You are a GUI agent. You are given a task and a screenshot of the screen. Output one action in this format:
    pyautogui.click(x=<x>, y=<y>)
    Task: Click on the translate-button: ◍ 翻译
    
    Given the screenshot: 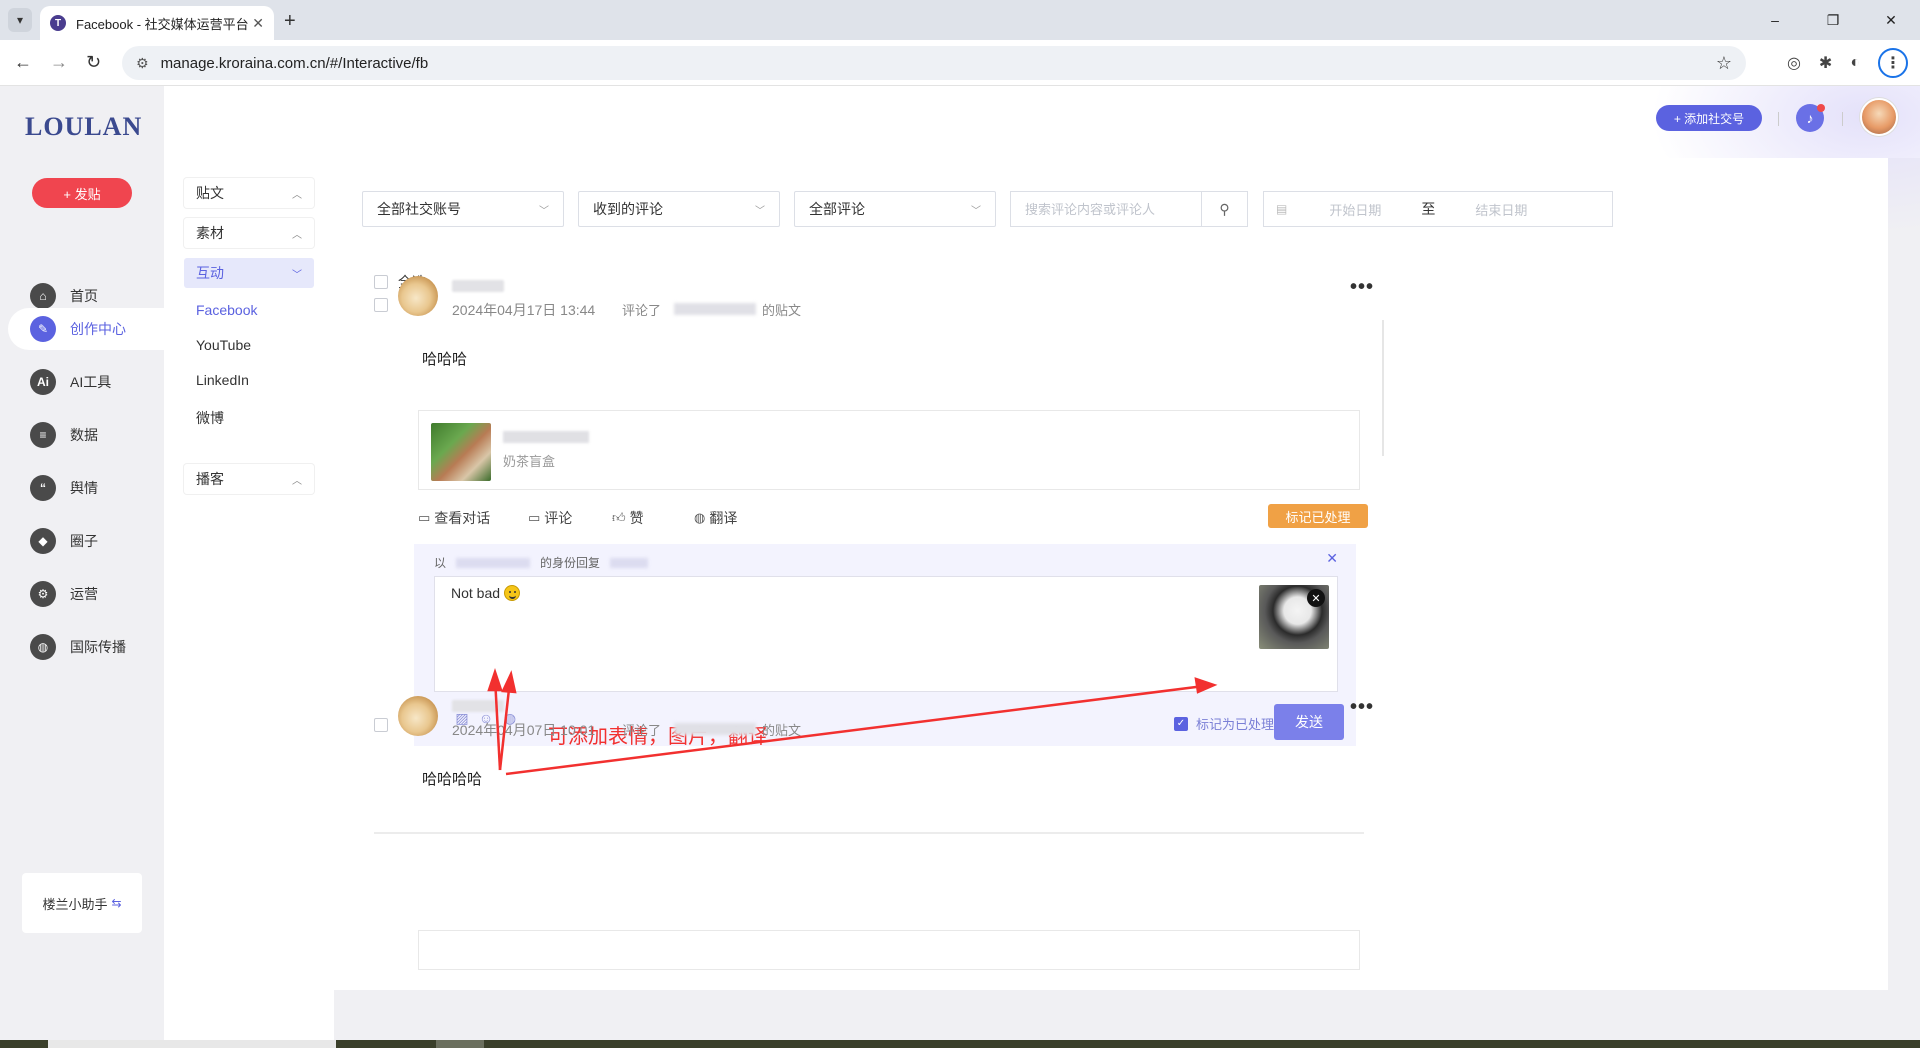 What is the action you would take?
    pyautogui.click(x=715, y=518)
    